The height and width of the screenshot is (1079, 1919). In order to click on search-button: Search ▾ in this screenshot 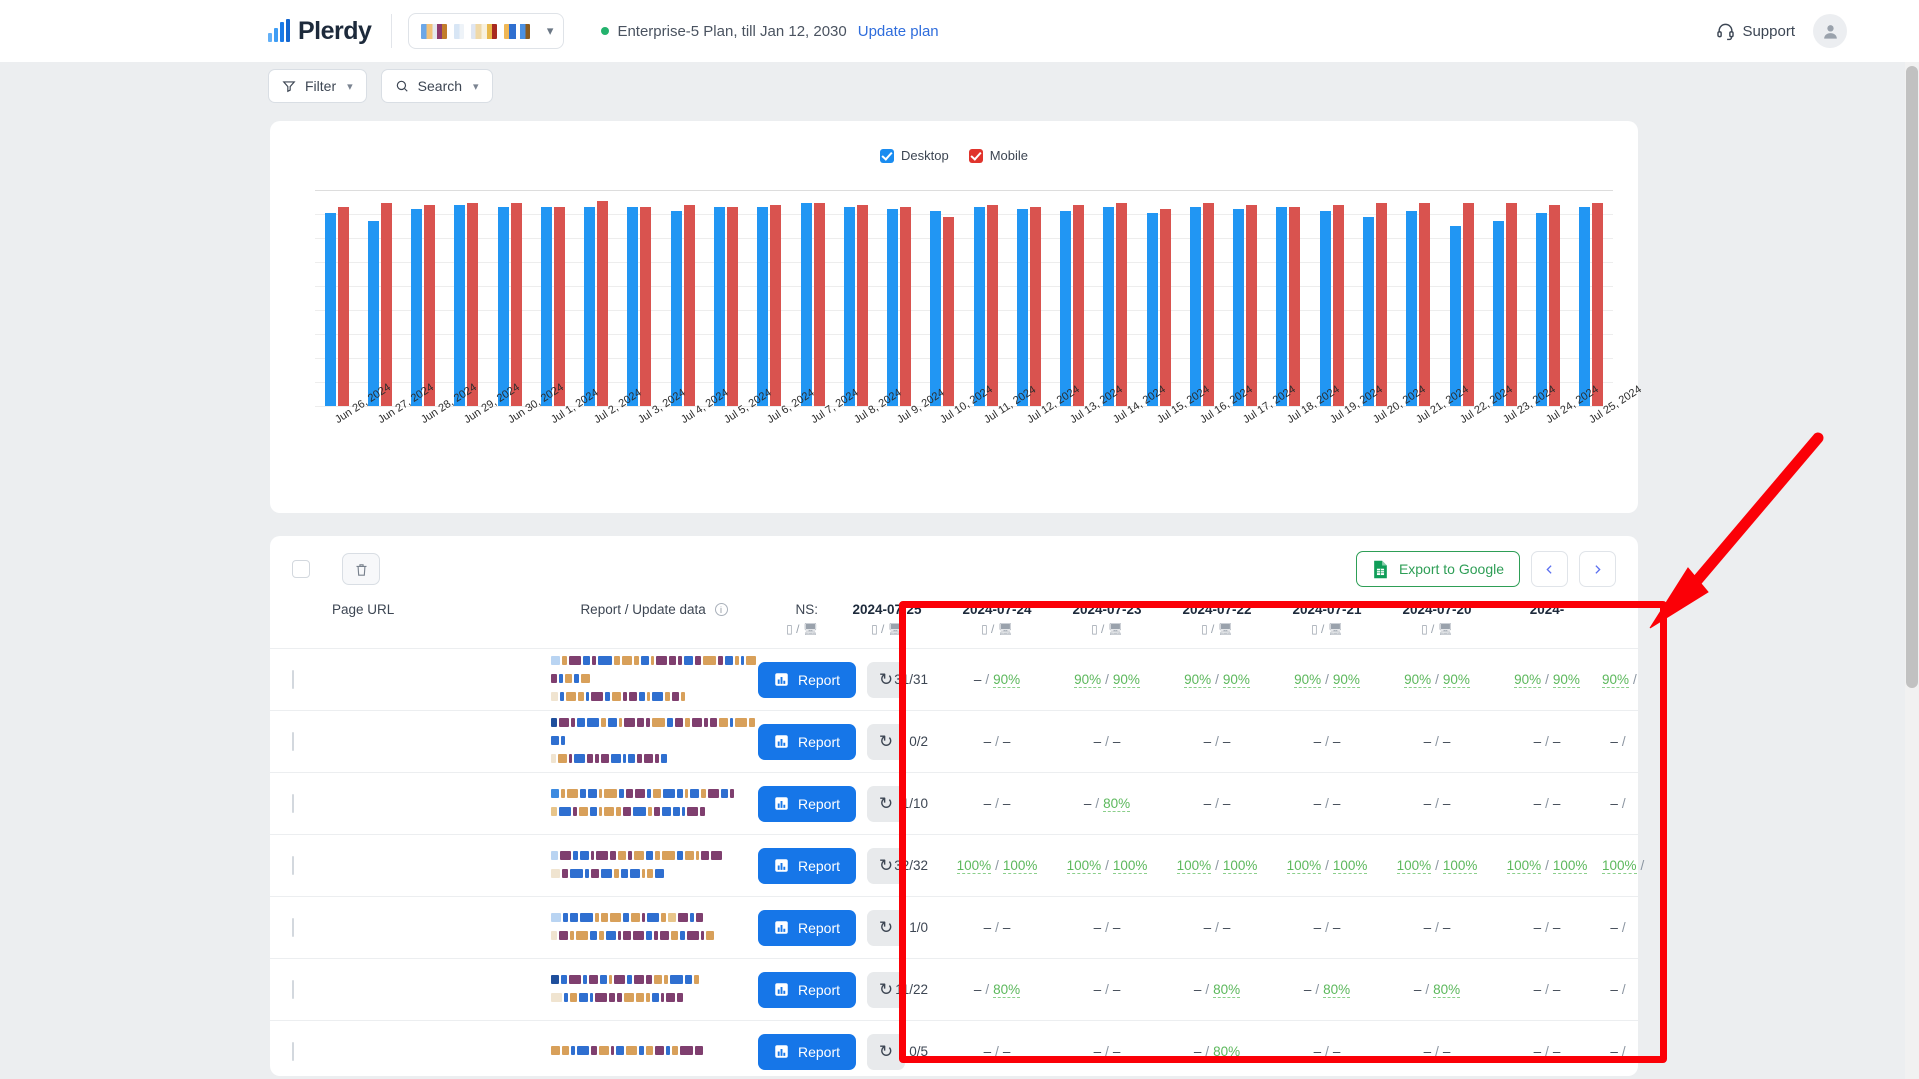, I will do `click(436, 86)`.